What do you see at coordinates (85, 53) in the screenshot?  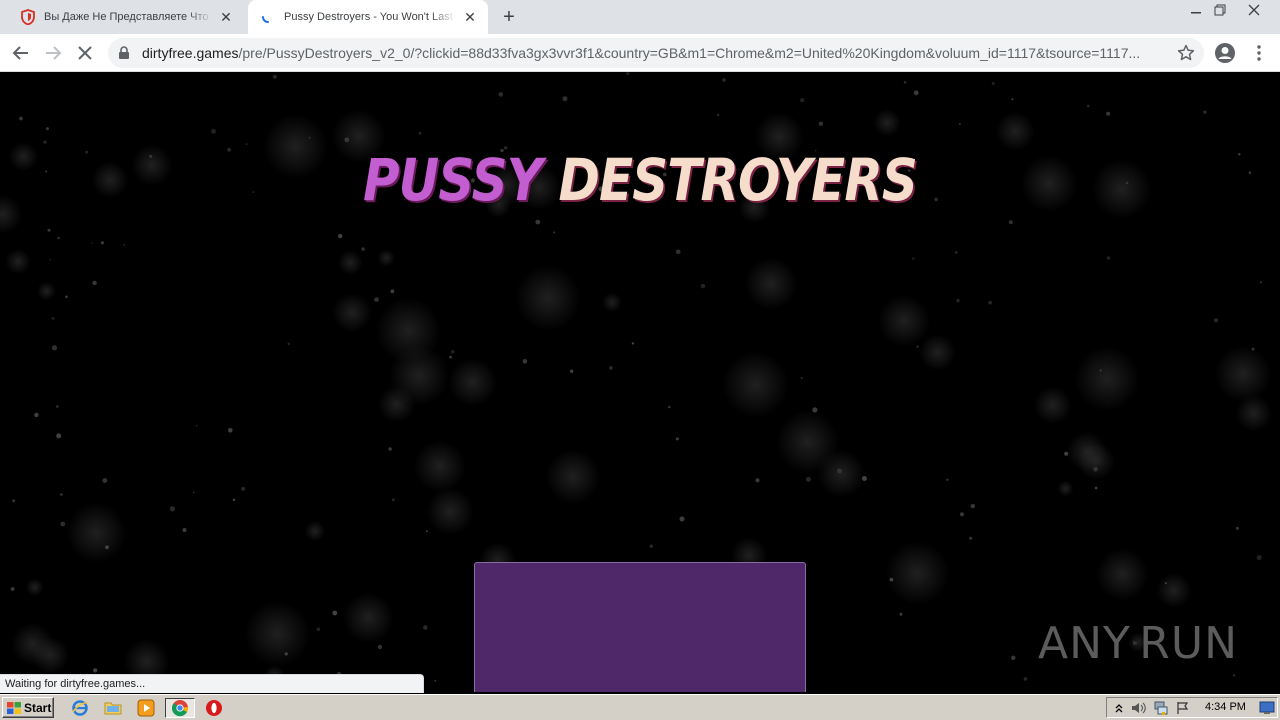 I see `stop-loading-icon` at bounding box center [85, 53].